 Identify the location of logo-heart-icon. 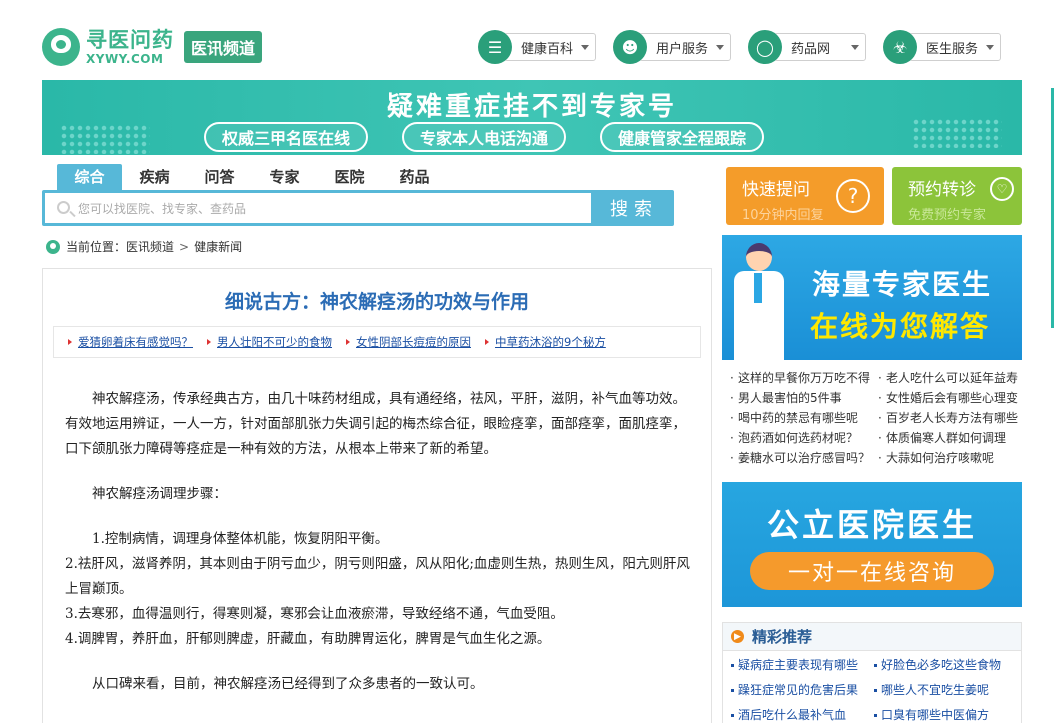
(61, 47).